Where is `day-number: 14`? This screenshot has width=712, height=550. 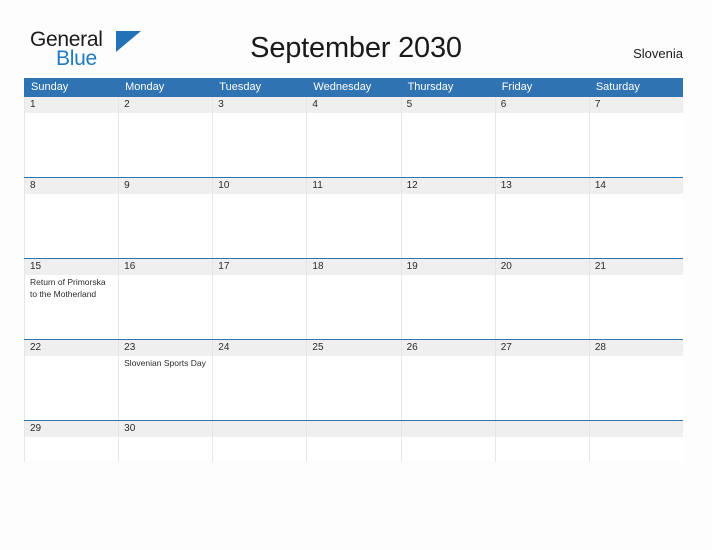
day-number: 14 is located at coordinates (600, 185).